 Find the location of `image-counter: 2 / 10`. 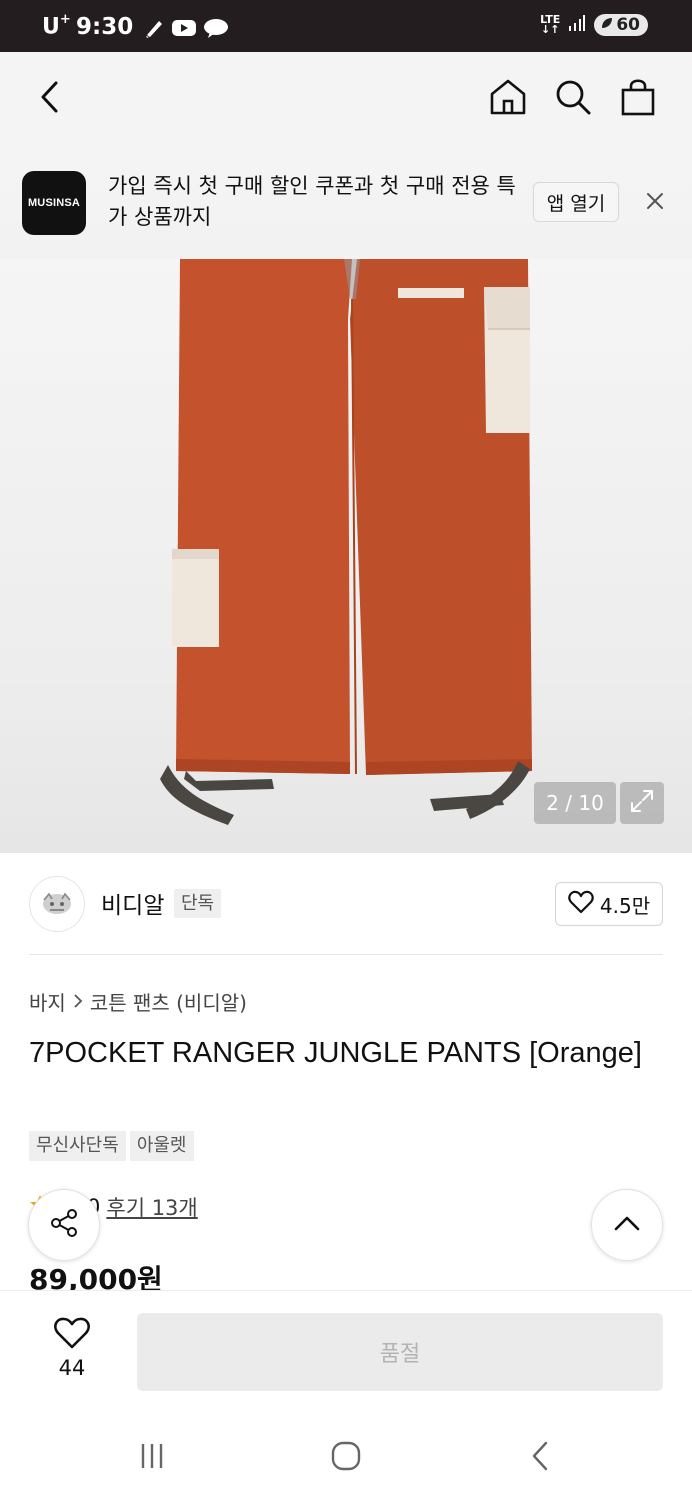

image-counter: 2 / 10 is located at coordinates (575, 803).